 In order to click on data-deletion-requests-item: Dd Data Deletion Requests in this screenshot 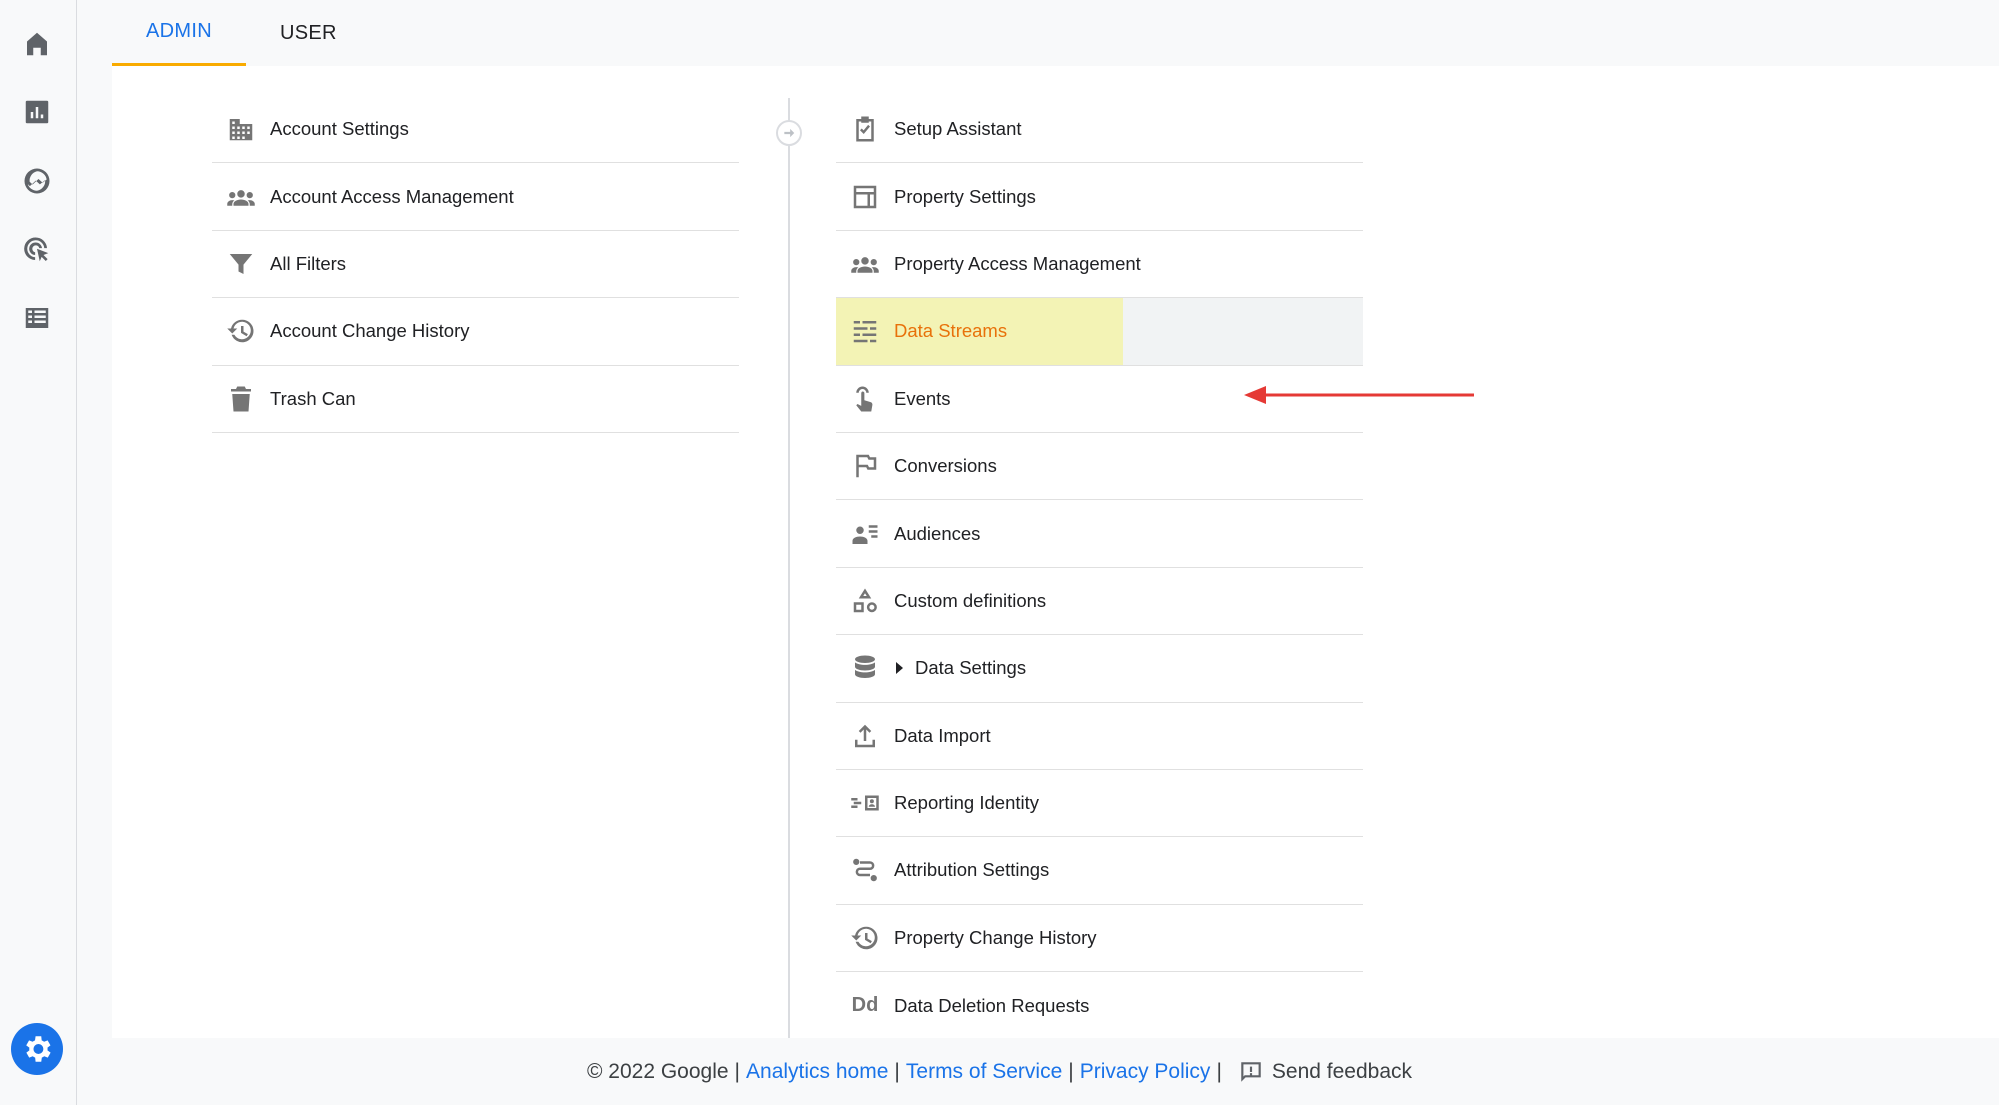, I will do `click(1099, 1005)`.